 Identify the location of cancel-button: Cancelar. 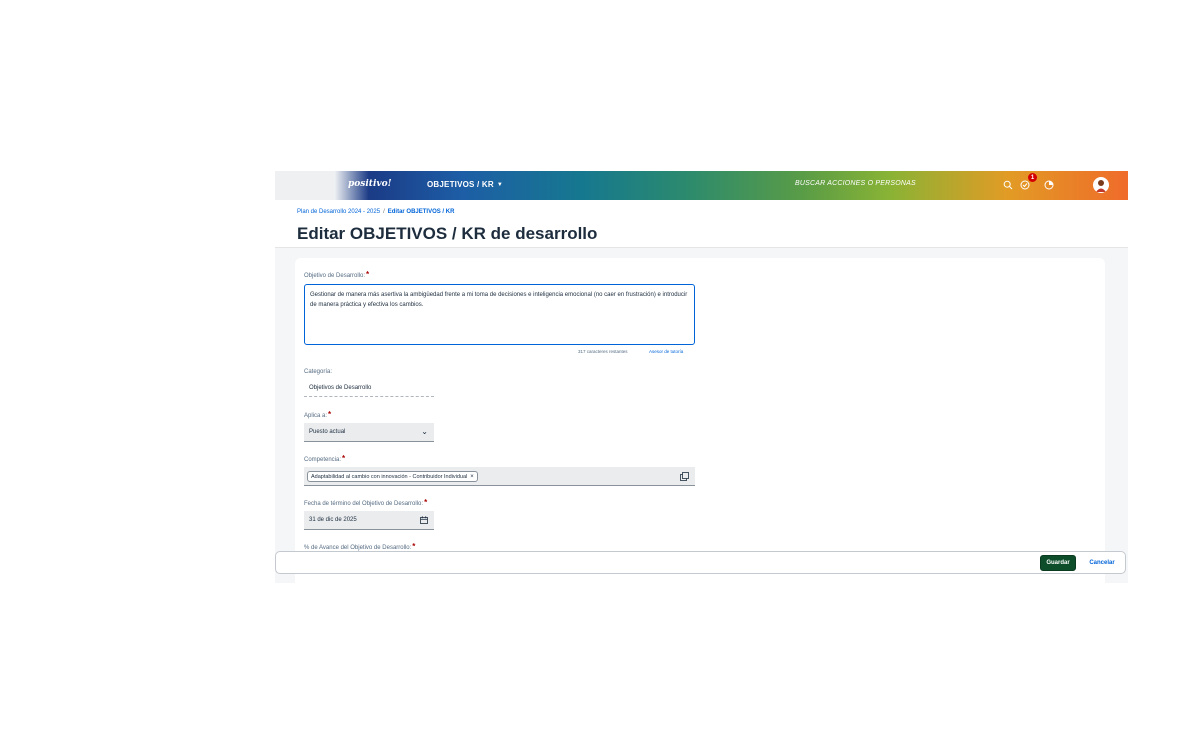
(1102, 563).